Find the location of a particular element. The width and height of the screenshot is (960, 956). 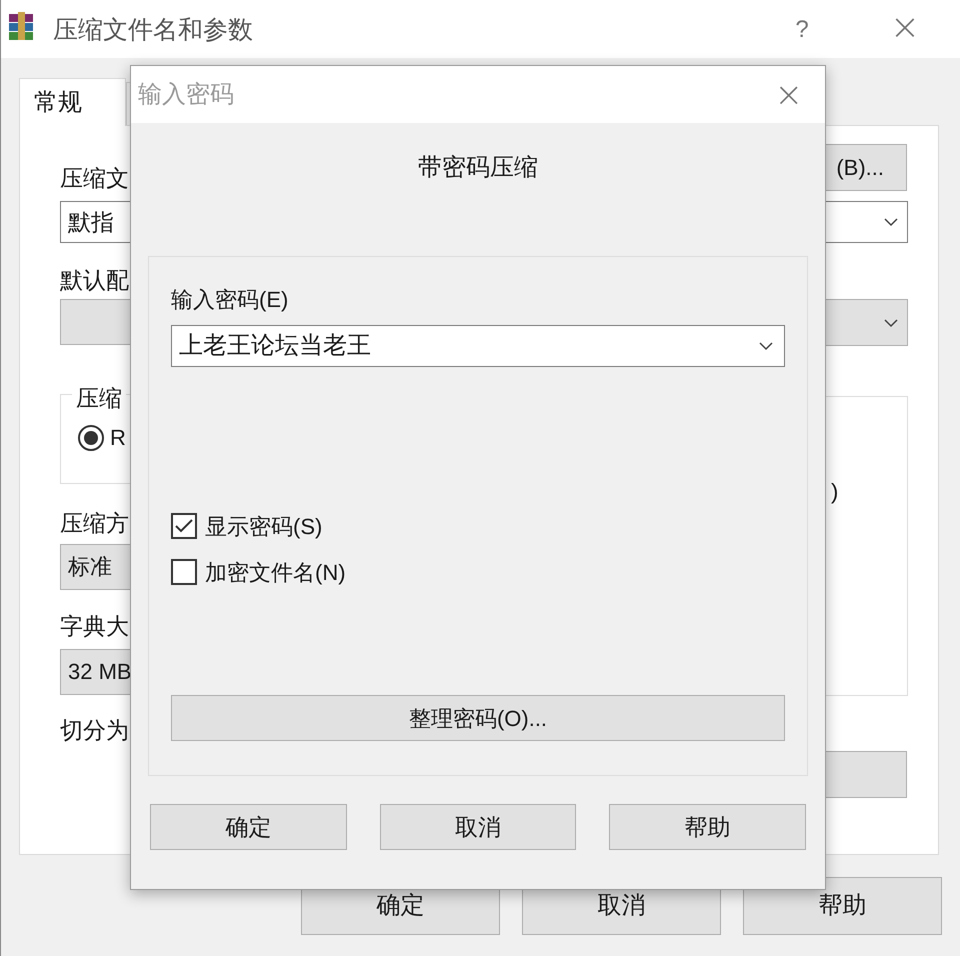

window-title: 压缩文件名和参数 is located at coordinates (153, 30).